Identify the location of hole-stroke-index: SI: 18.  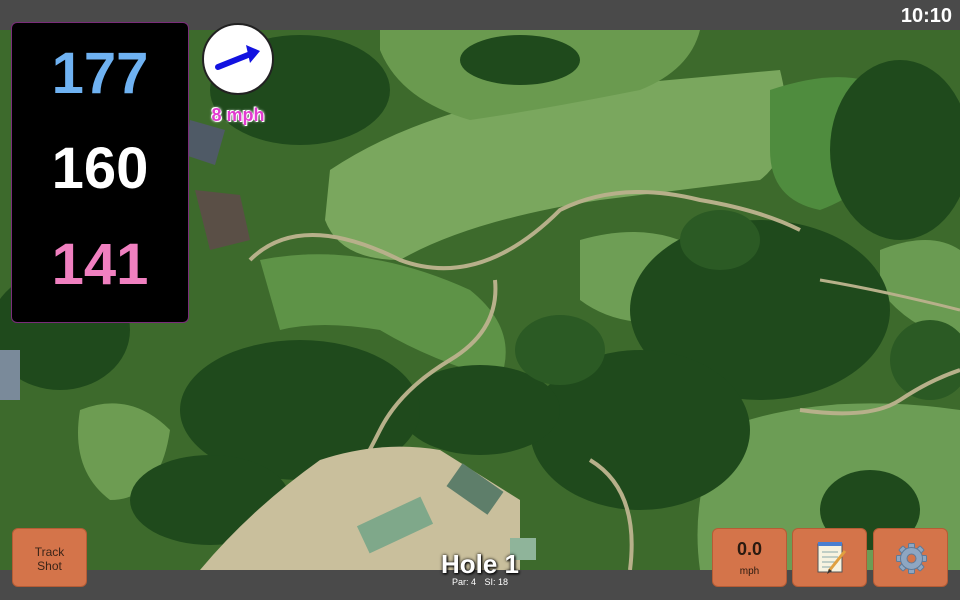
(496, 582).